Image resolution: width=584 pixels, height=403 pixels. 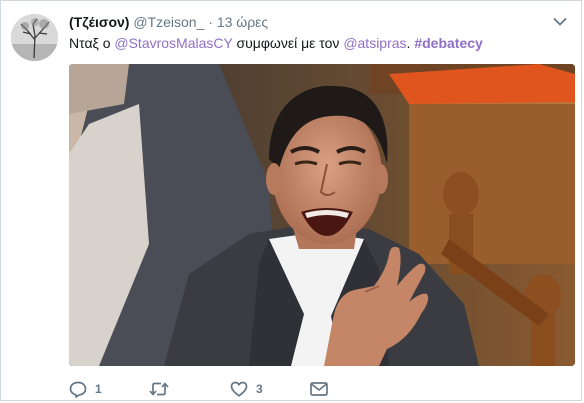 I want to click on avatar-image, so click(x=34, y=37).